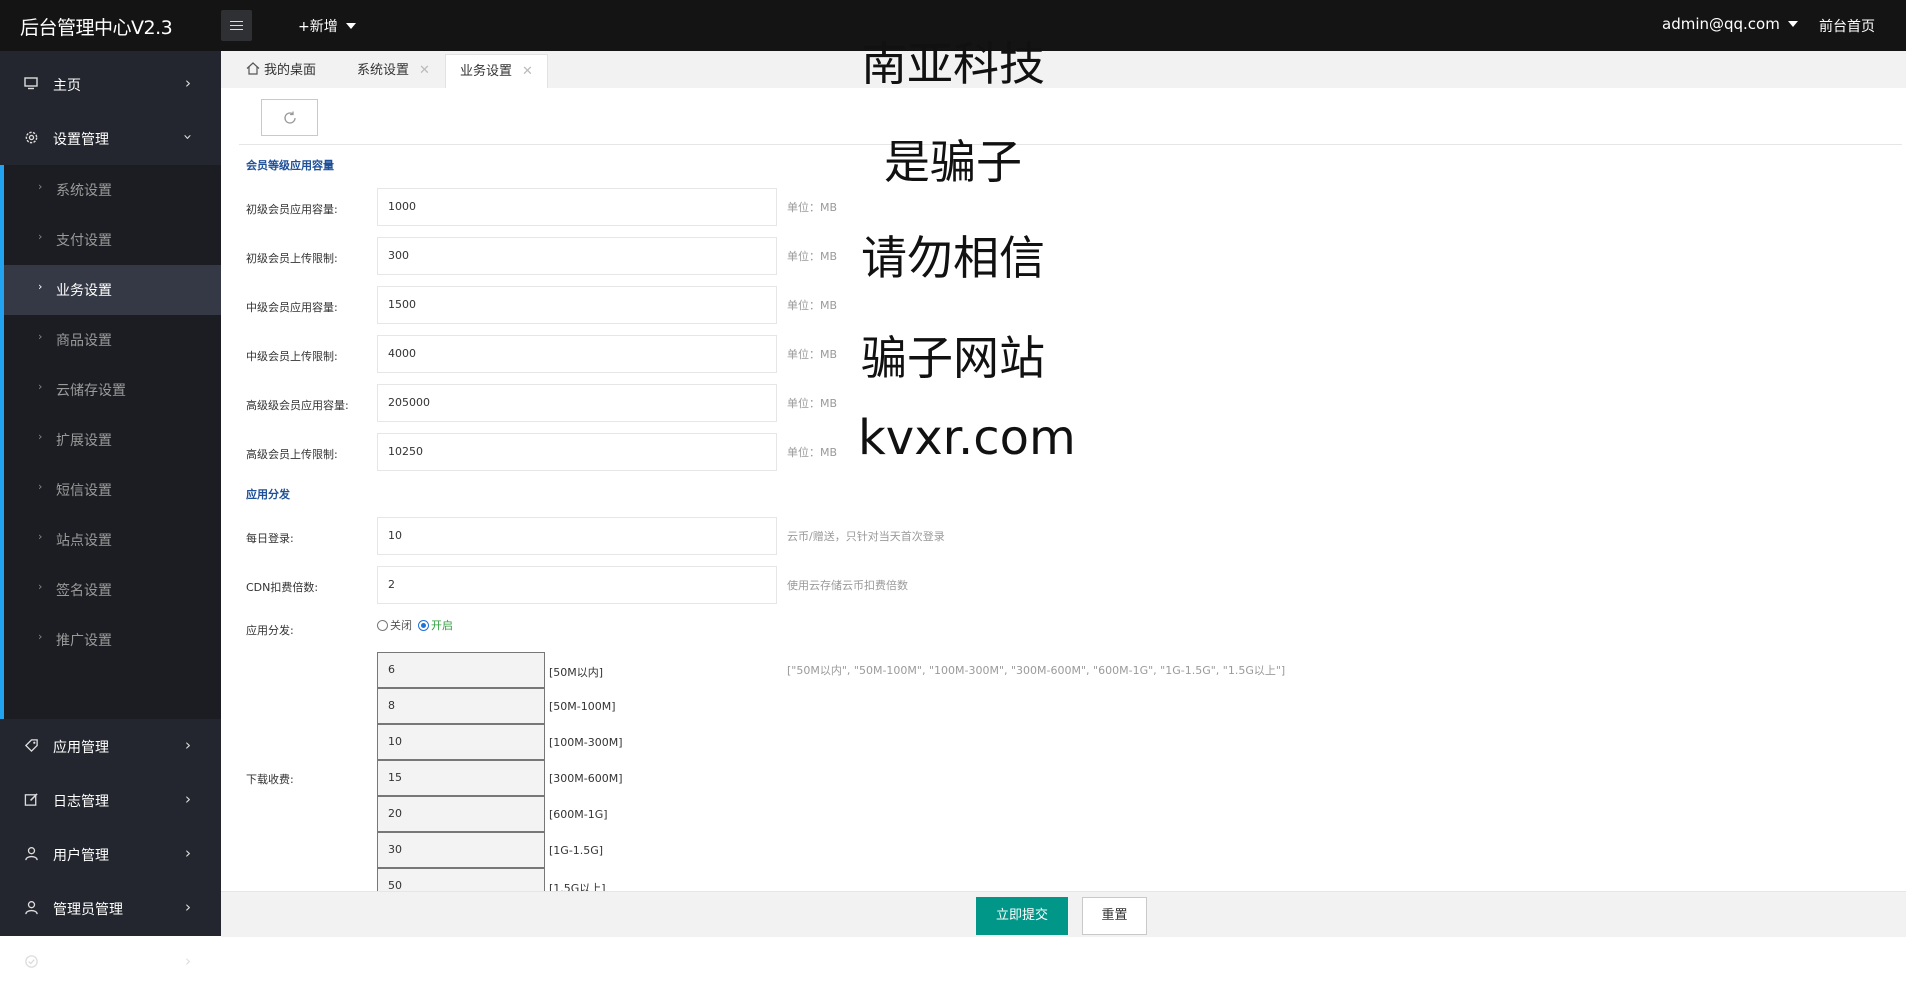  What do you see at coordinates (289, 117) in the screenshot?
I see `refresh-button` at bounding box center [289, 117].